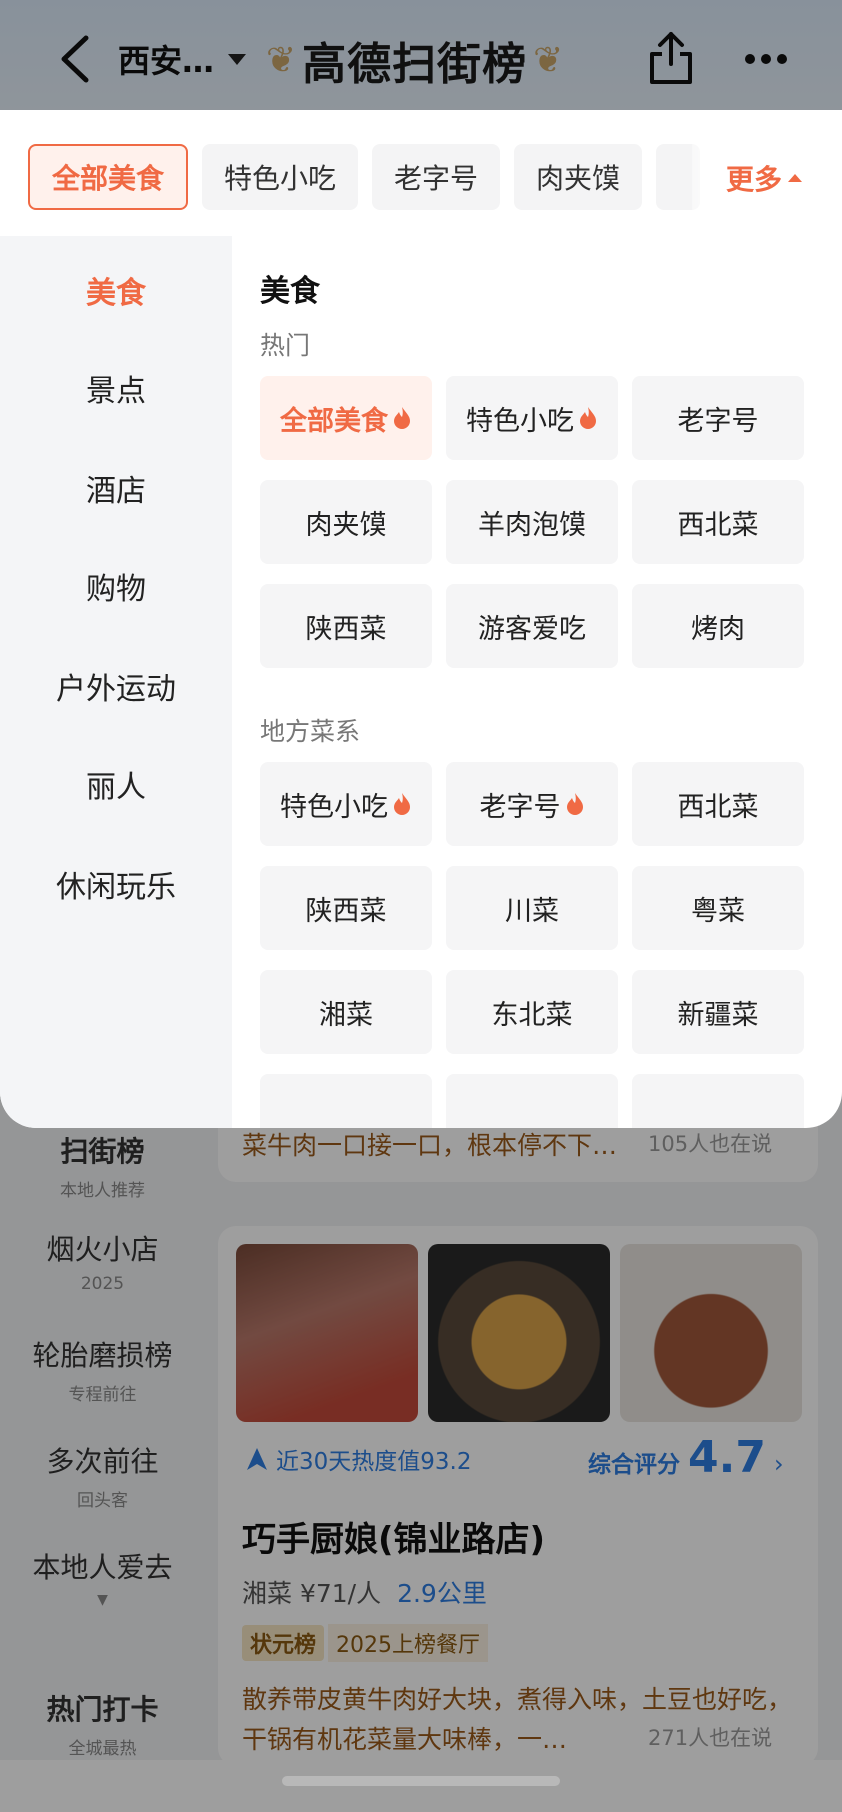 This screenshot has height=1812, width=842. I want to click on grid-item: 羊肉泡馍, so click(532, 522).